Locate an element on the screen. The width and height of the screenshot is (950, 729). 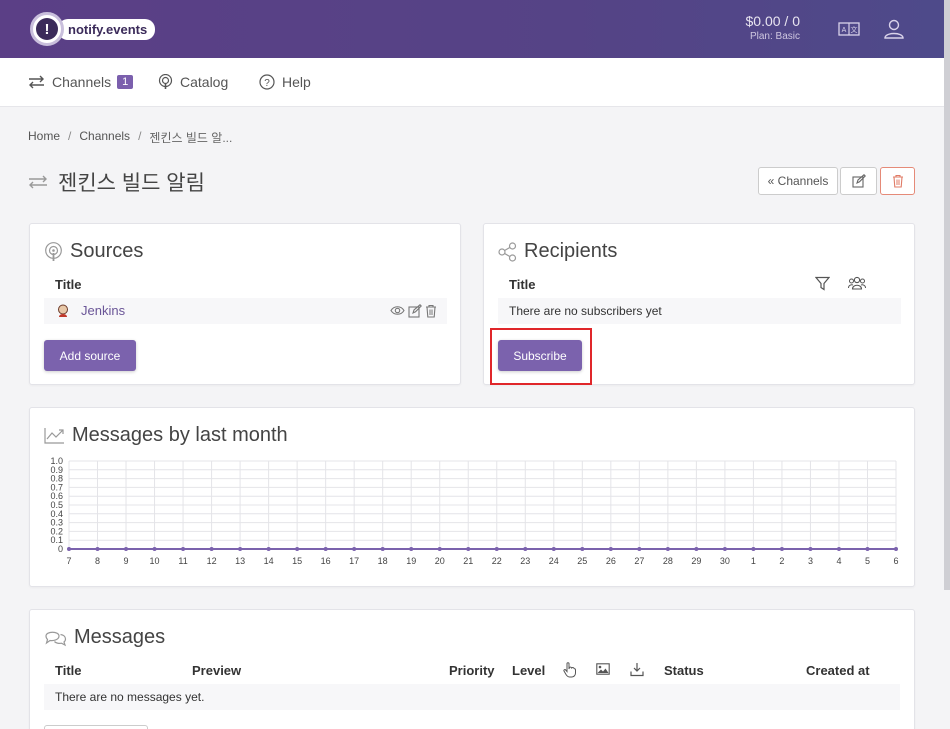
breadcrumb-home: Home is located at coordinates (44, 137).